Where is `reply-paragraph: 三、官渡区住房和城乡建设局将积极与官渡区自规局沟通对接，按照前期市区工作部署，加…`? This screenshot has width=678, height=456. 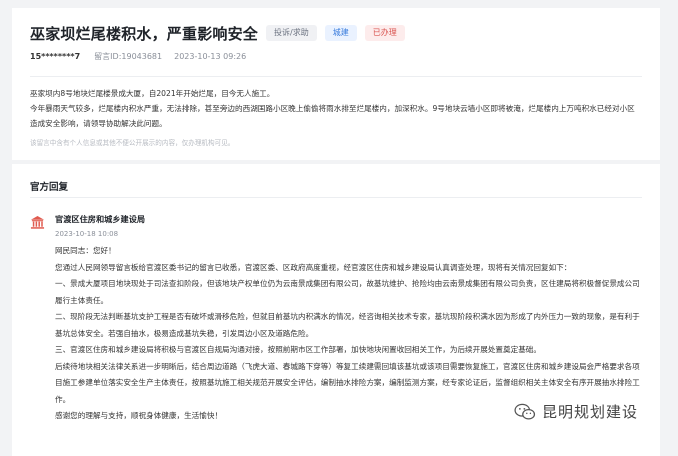
reply-paragraph: 三、官渡区住房和城乡建设局将积极与官渡区自规局沟通对接，按照前期市区工作部署，加… is located at coordinates (298, 349).